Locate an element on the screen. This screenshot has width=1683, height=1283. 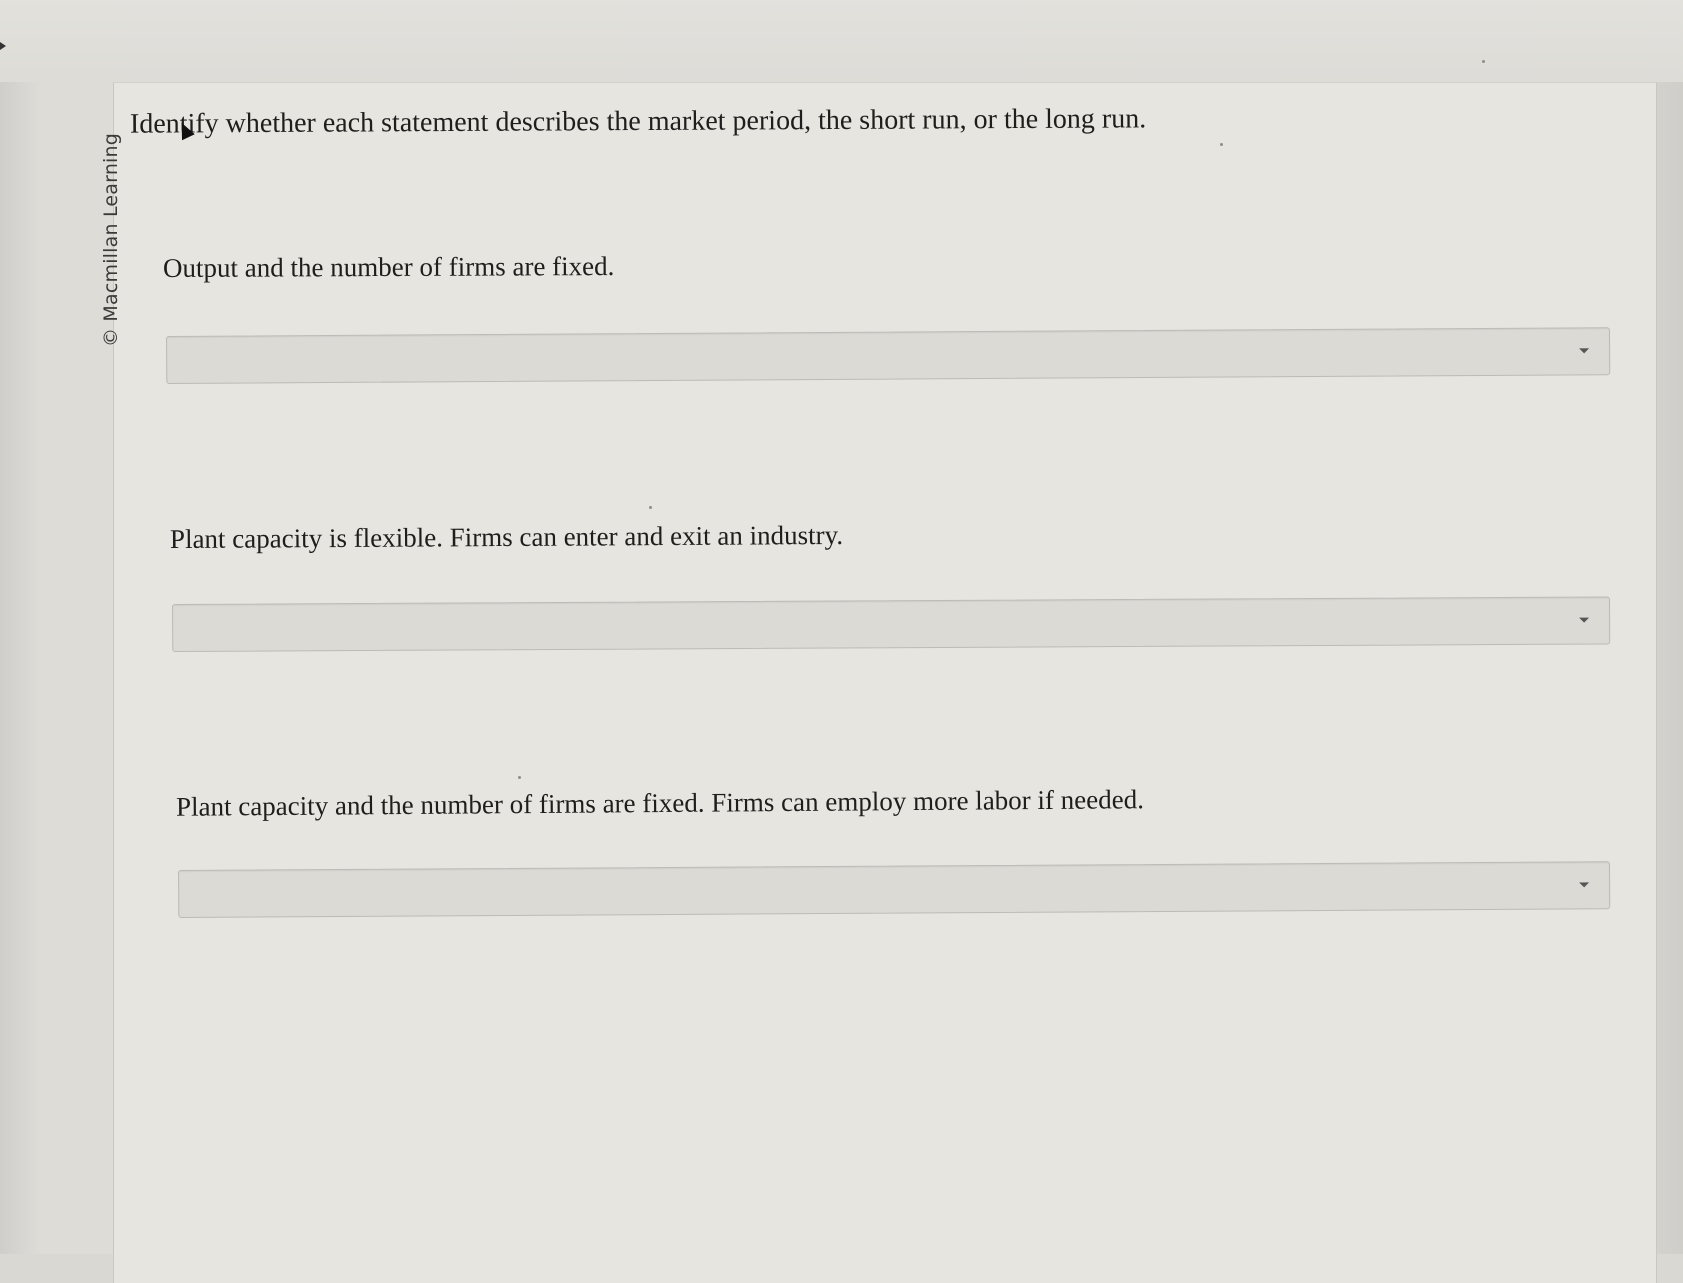
window-edge-marker is located at coordinates (3, 46).